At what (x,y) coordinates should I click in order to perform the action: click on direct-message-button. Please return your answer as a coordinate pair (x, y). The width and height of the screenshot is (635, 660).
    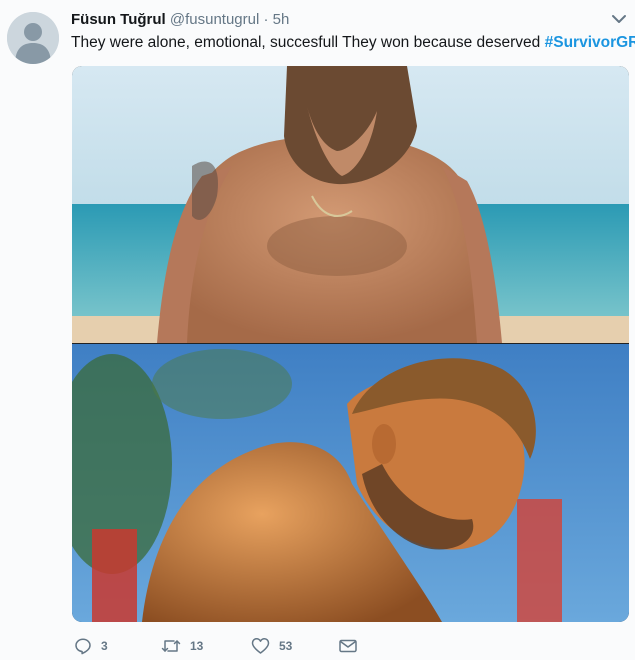
    Looking at the image, I should click on (352, 646).